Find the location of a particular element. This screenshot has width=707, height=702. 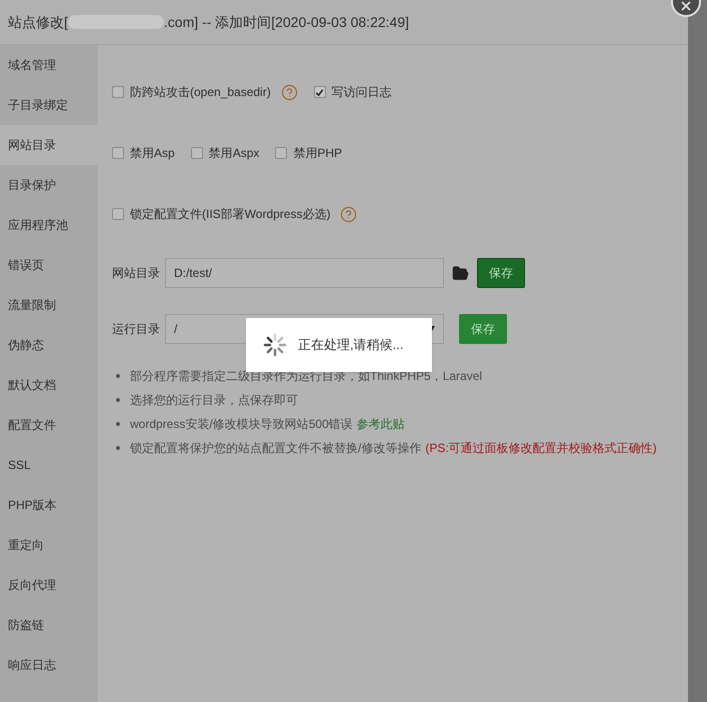

field-label: 运行目录 is located at coordinates (136, 329).